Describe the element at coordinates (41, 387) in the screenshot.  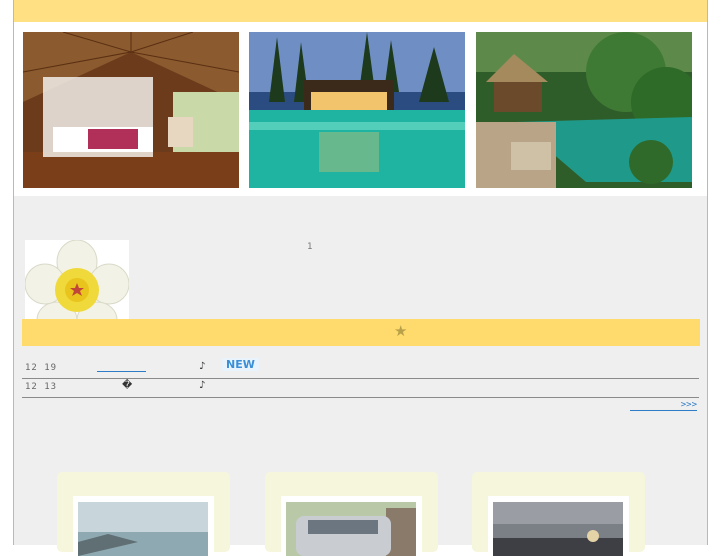
I see `news-date: 12 13` at that location.